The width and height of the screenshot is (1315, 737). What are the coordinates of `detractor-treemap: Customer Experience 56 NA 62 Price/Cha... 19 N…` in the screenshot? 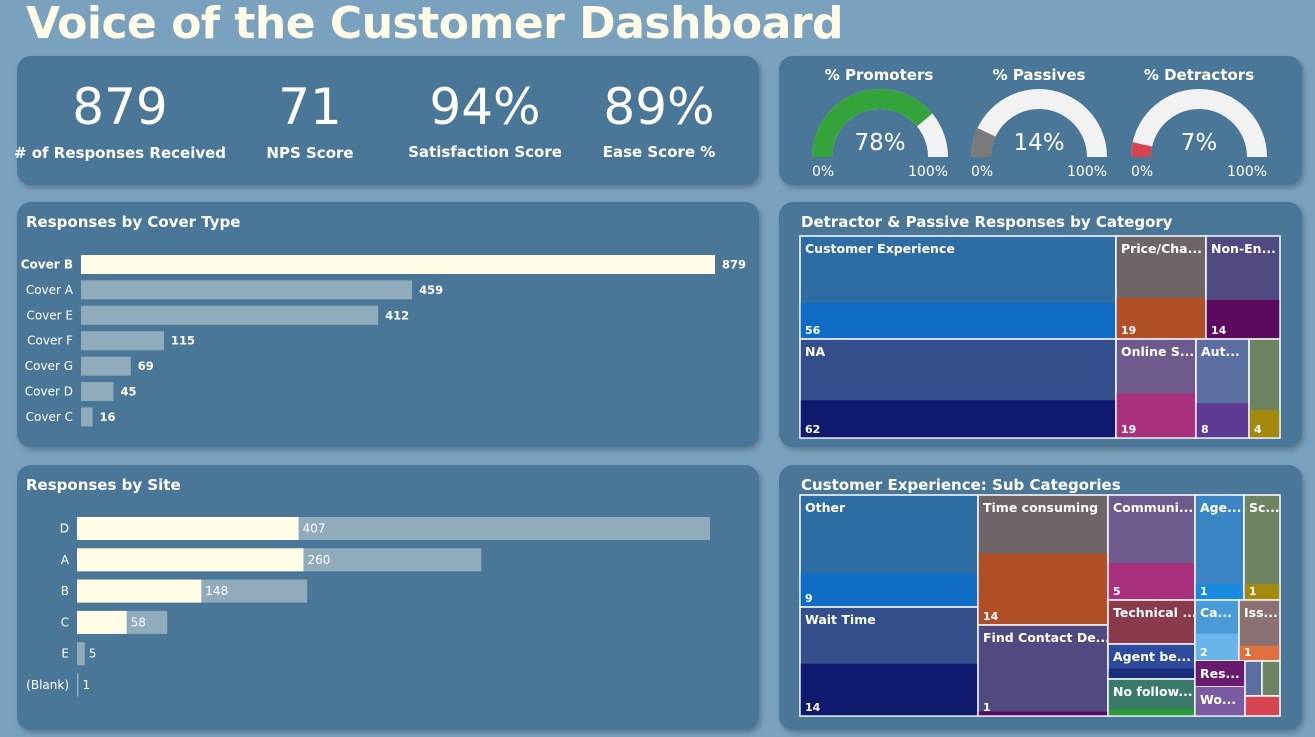 It's located at (1040, 324).